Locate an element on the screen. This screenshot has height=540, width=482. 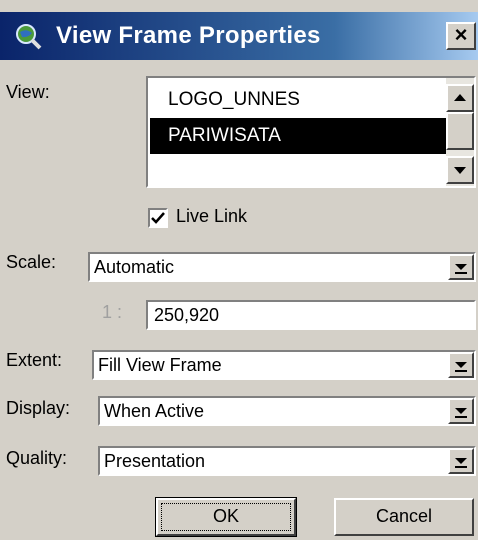
scroll-down-button is located at coordinates (460, 170).